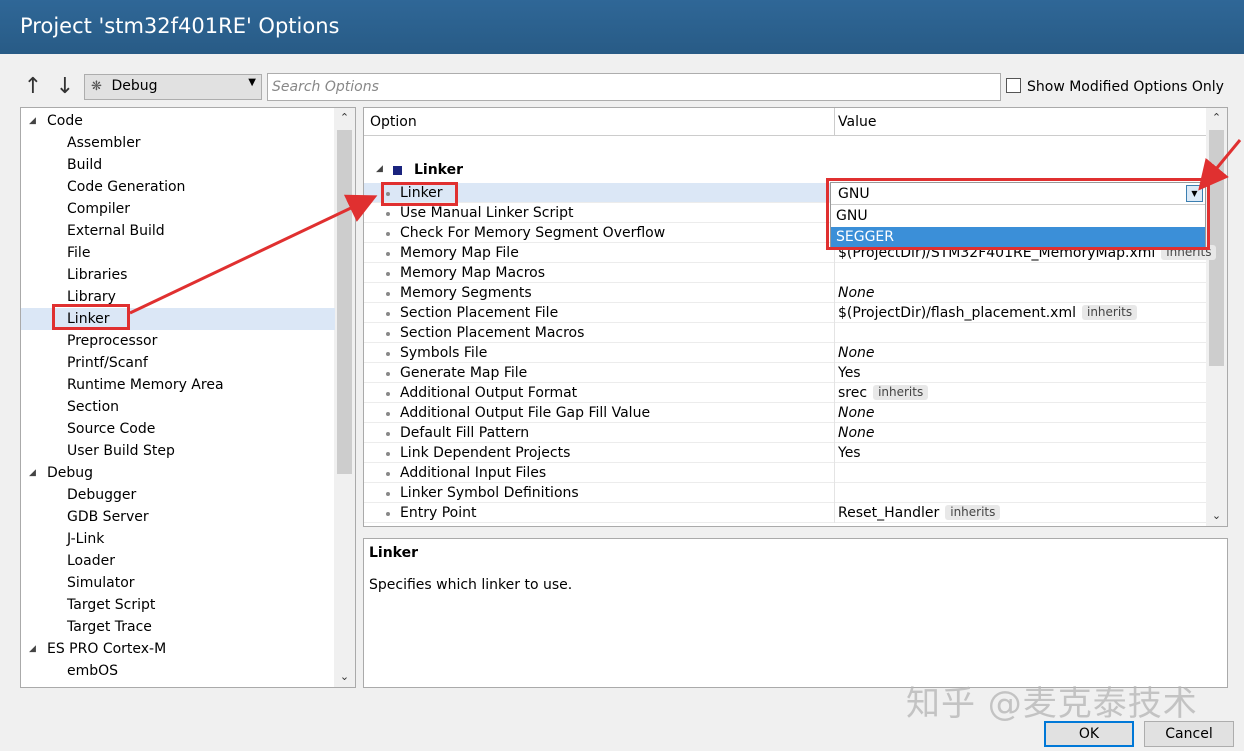 Image resolution: width=1244 pixels, height=751 pixels. Describe the element at coordinates (489, 393) in the screenshot. I see `option-name: Additional Output Format` at that location.